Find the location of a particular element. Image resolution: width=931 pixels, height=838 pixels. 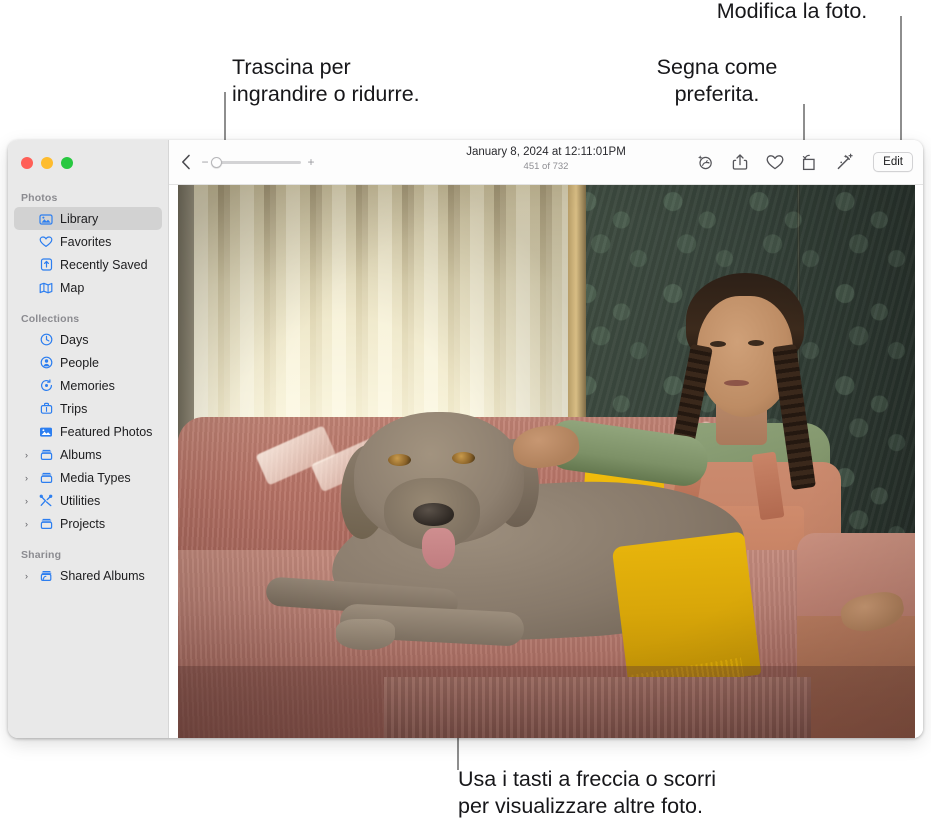

sidebar-section-collections-title: Collections is located at coordinates (50, 319).